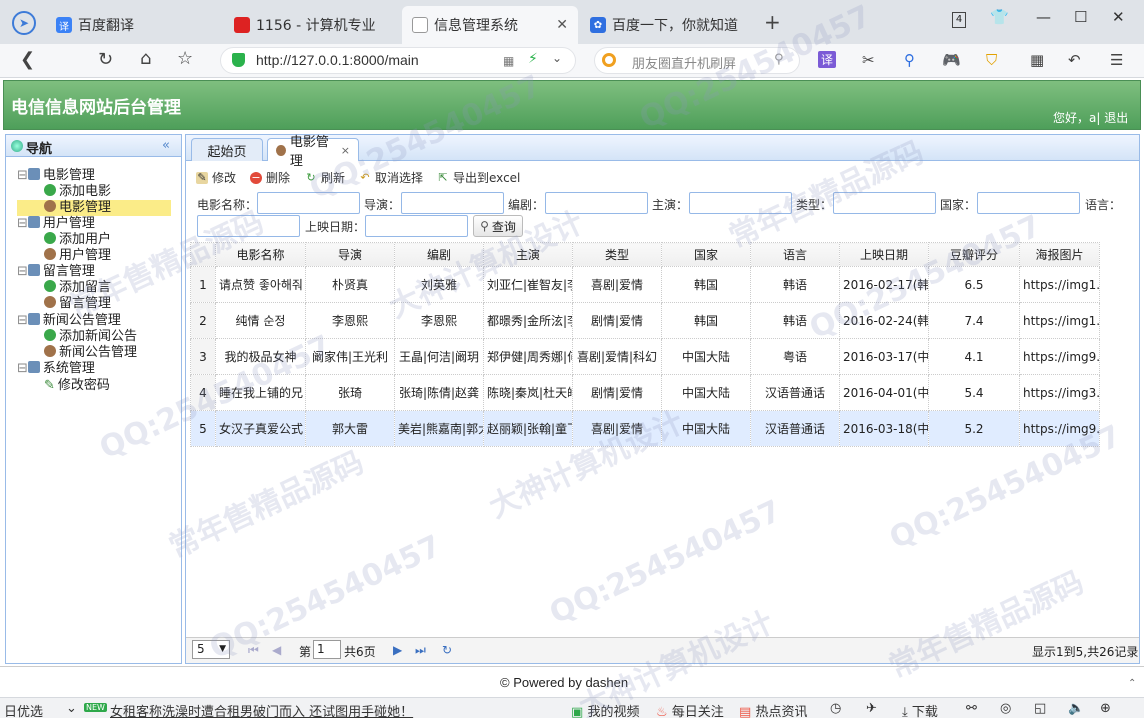 Image resolution: width=1144 pixels, height=718 pixels. I want to click on dropdown-chevron-icon: ⌄, so click(557, 58).